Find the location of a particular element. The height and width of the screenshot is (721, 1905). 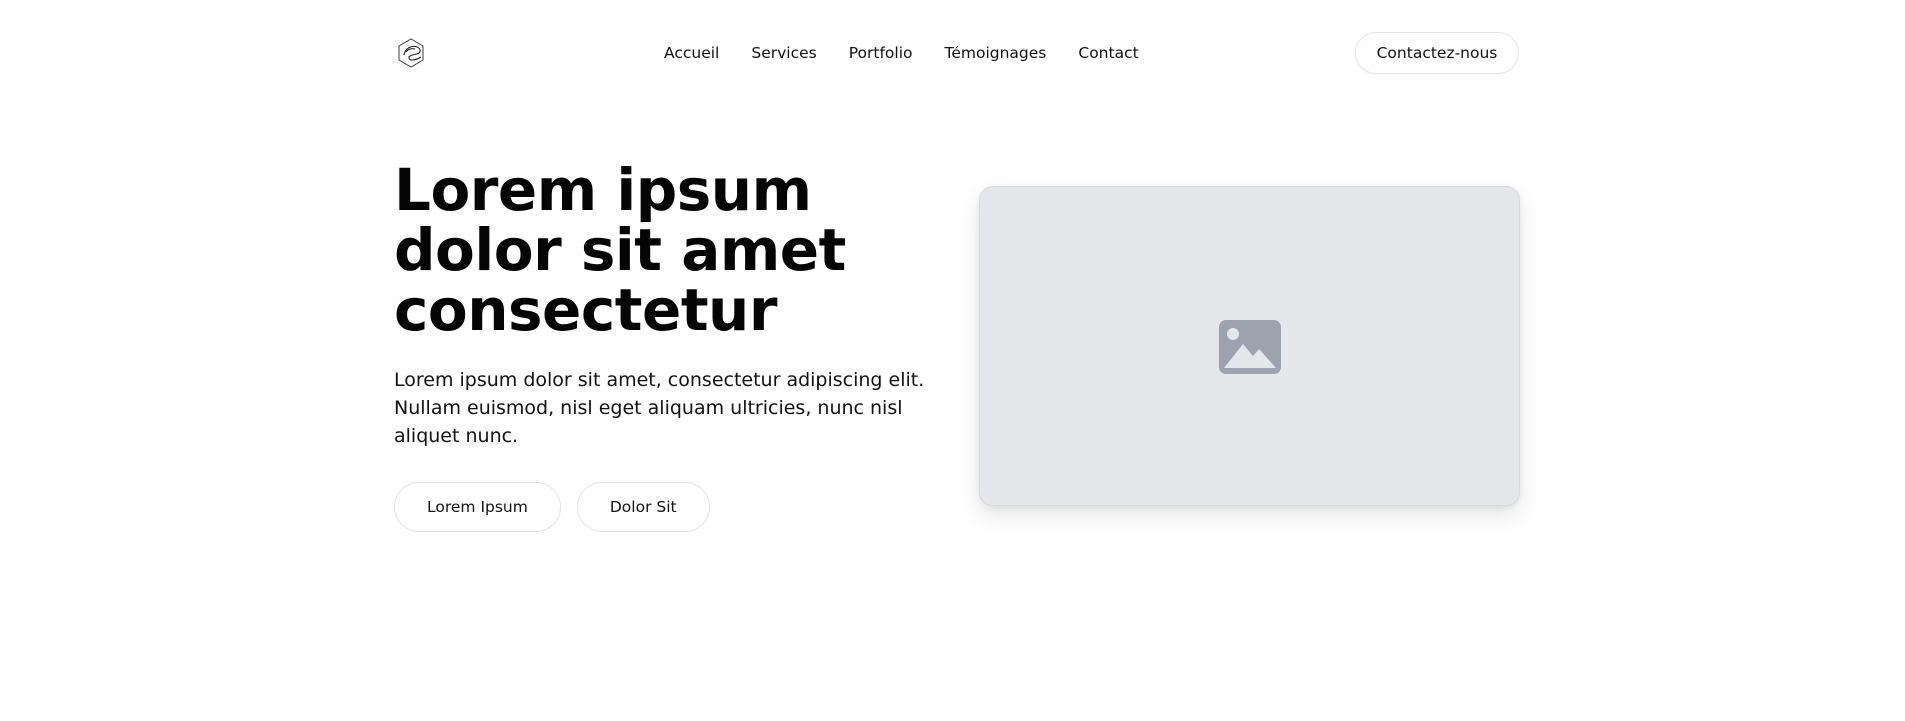

dolor-sit-button: Dolor Sit is located at coordinates (643, 507).